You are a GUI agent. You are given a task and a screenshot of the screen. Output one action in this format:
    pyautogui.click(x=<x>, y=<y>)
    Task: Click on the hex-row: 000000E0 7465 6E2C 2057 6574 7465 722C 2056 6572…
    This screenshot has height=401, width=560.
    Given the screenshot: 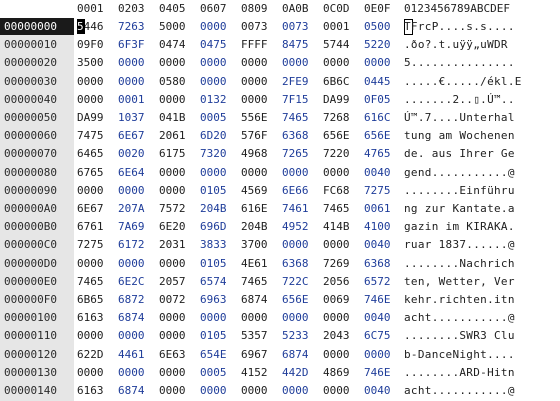 What is the action you would take?
    pyautogui.click(x=280, y=281)
    